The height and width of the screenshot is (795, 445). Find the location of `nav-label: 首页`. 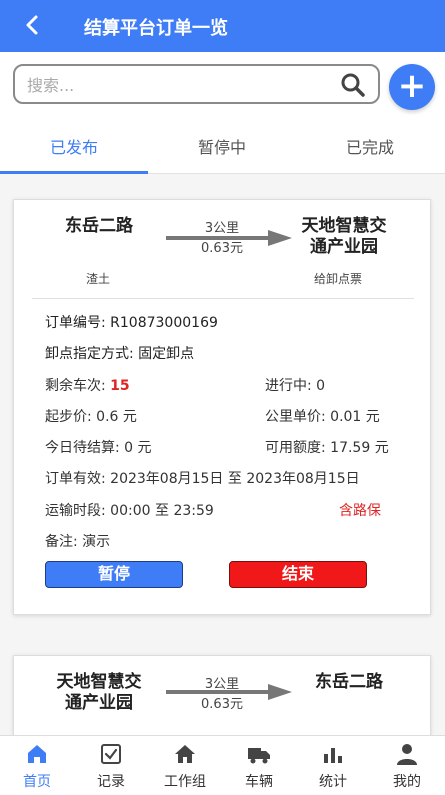

nav-label: 首页 is located at coordinates (37, 782).